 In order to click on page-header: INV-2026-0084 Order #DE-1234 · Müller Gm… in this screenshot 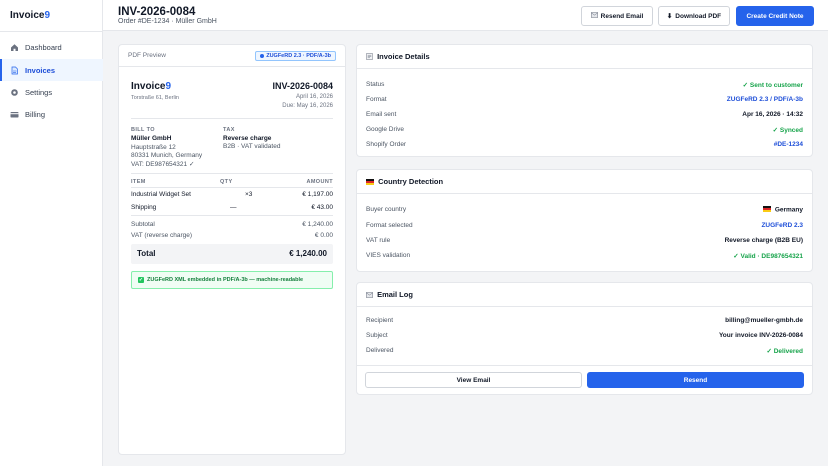, I will do `click(465, 15)`.